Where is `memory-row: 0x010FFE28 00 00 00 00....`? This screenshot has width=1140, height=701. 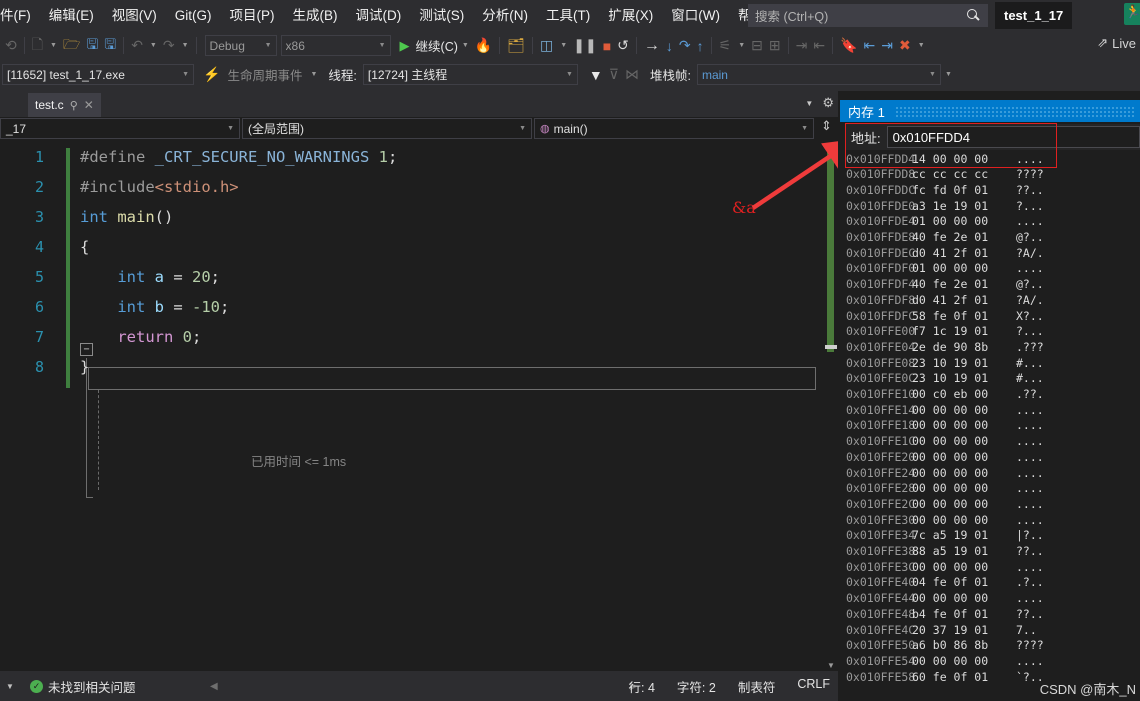 memory-row: 0x010FFE28 00 00 00 00.... is located at coordinates (989, 488).